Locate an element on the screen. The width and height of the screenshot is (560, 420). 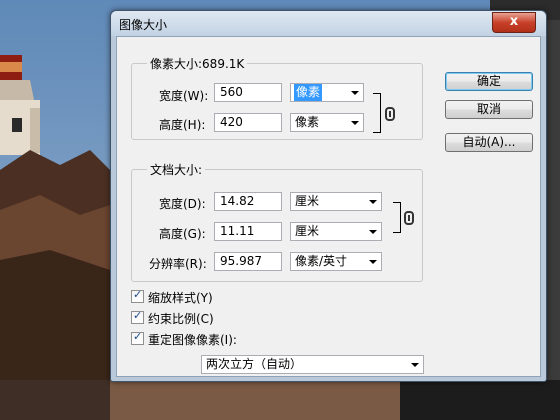
pixel-link-bracket is located at coordinates (377, 113).